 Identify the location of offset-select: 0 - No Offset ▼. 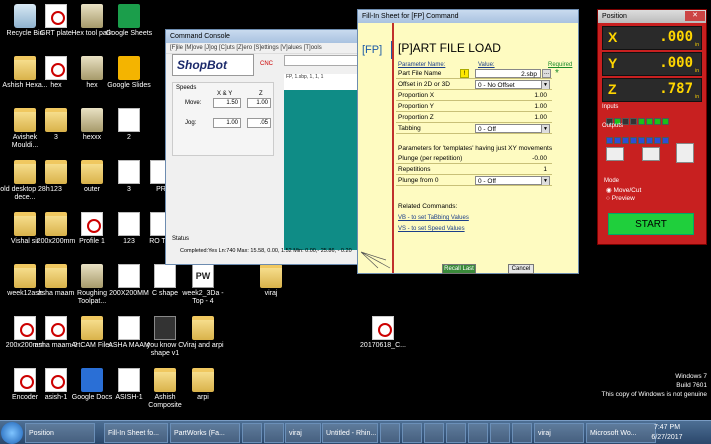
(512, 84).